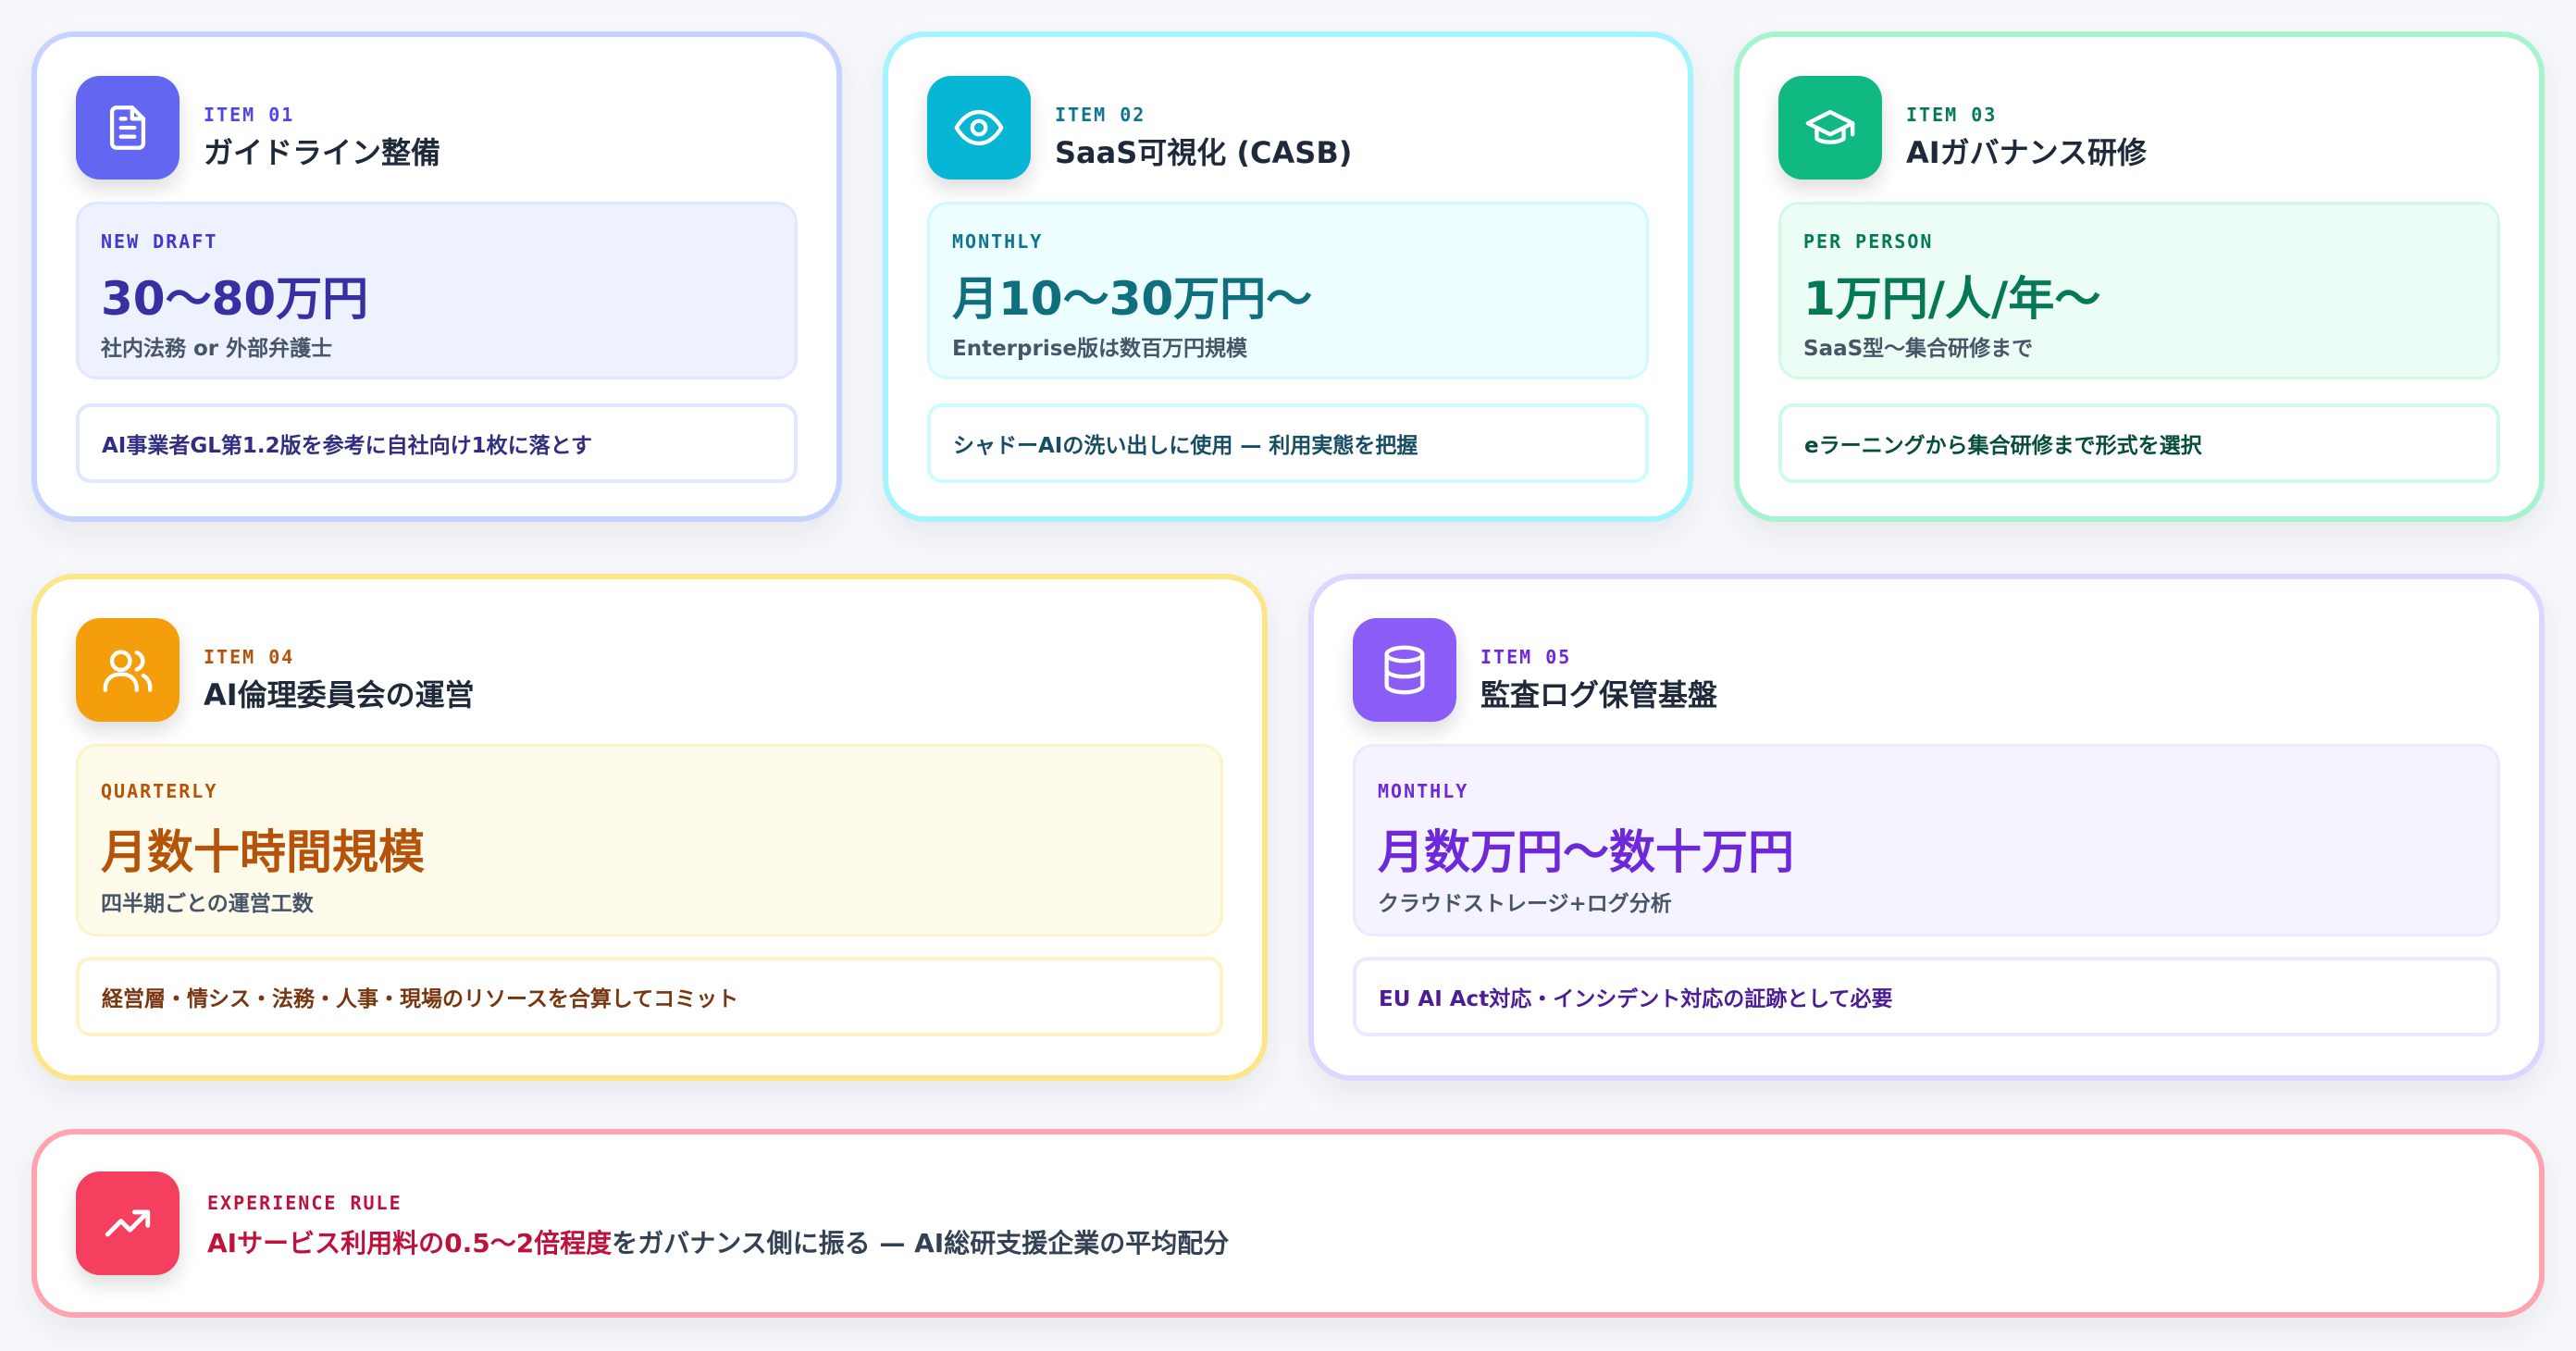 This screenshot has height=1351, width=2576. What do you see at coordinates (1100, 349) in the screenshot?
I see `price-subtext: Enterprise版は数百万円規模` at bounding box center [1100, 349].